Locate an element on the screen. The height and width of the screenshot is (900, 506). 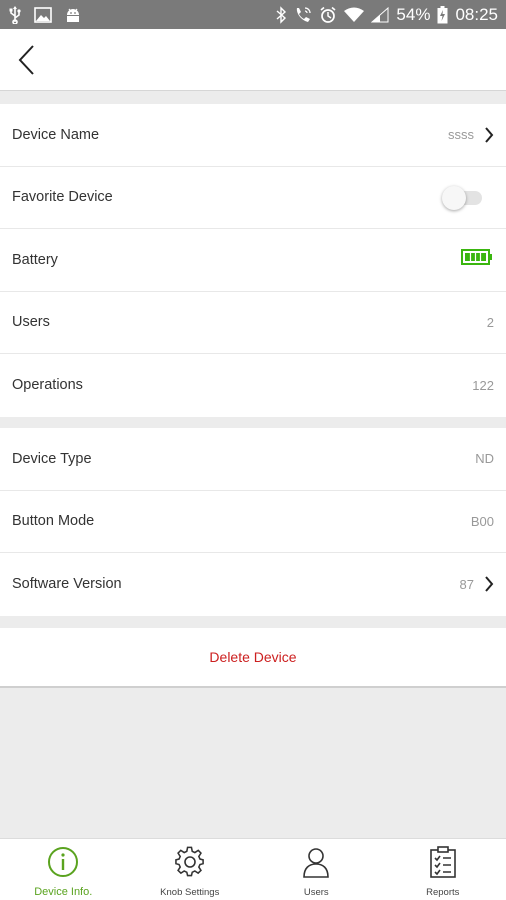
user-icon is located at coordinates (316, 862).